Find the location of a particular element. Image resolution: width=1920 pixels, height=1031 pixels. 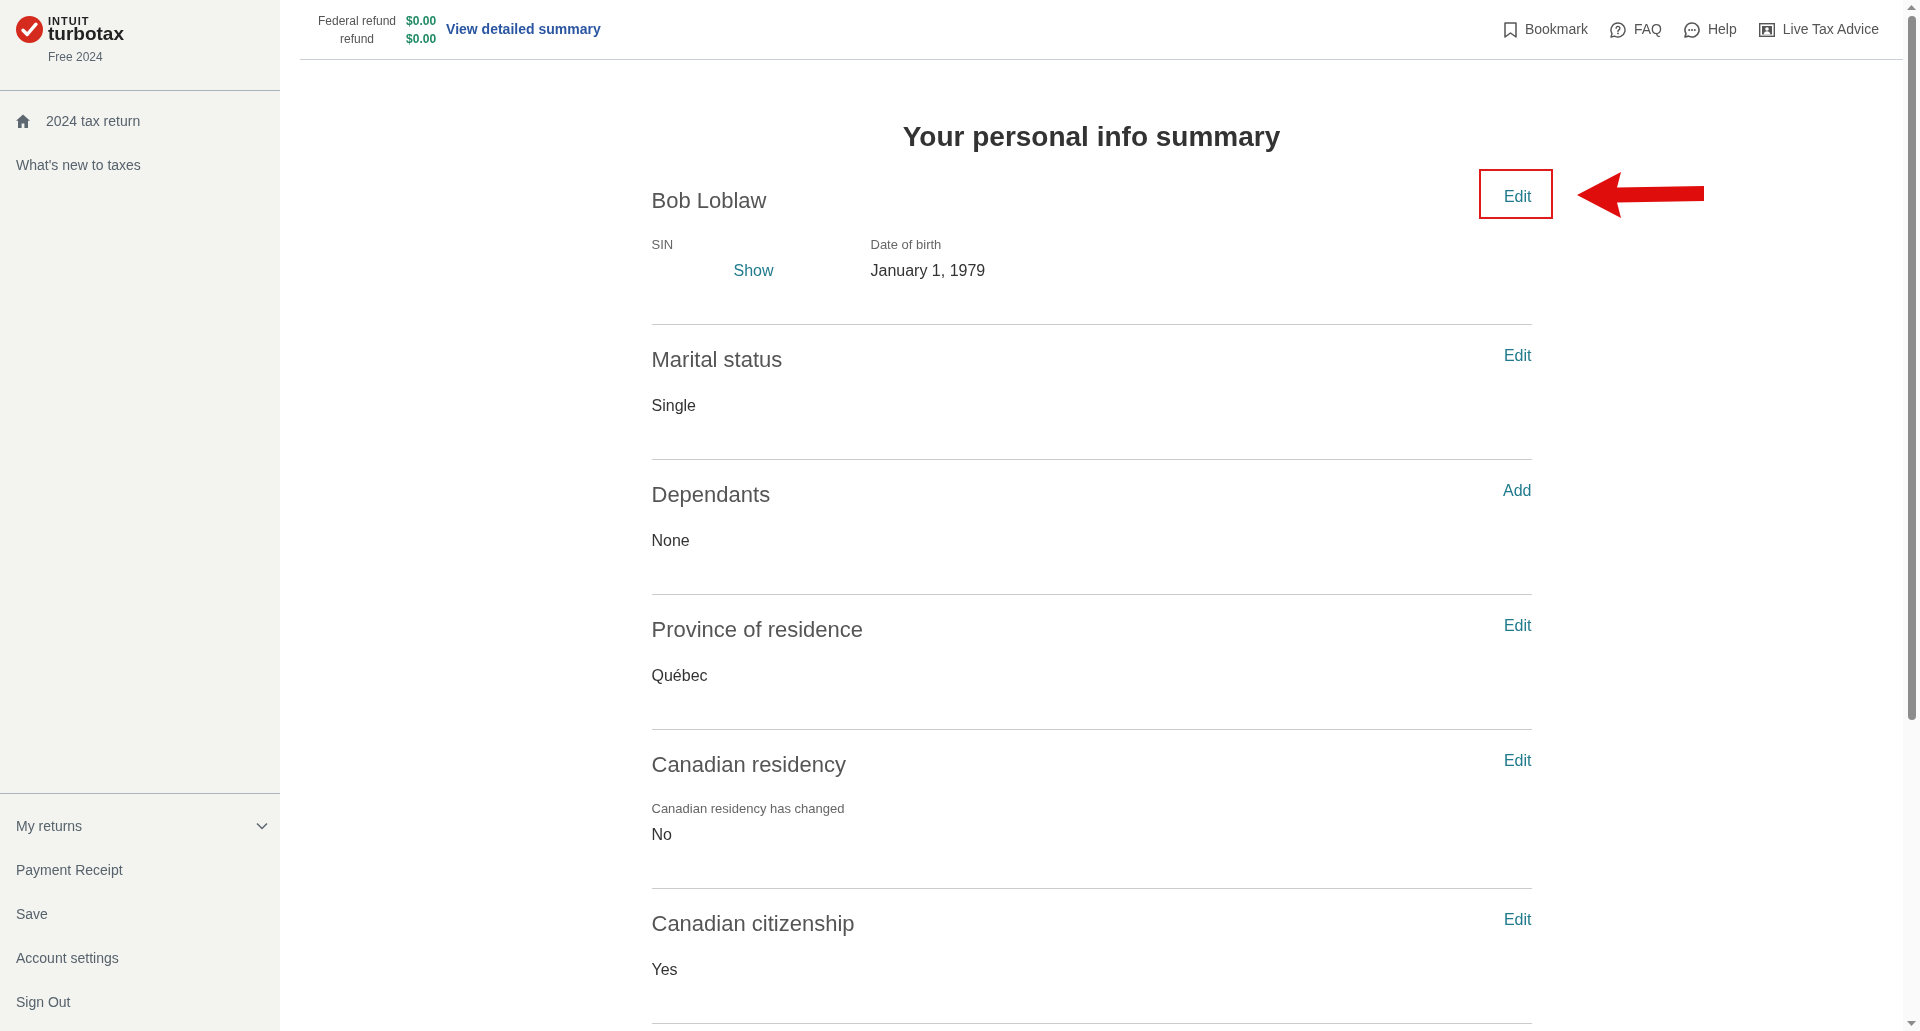

arrow-down-icon is located at coordinates (1911, 1023).